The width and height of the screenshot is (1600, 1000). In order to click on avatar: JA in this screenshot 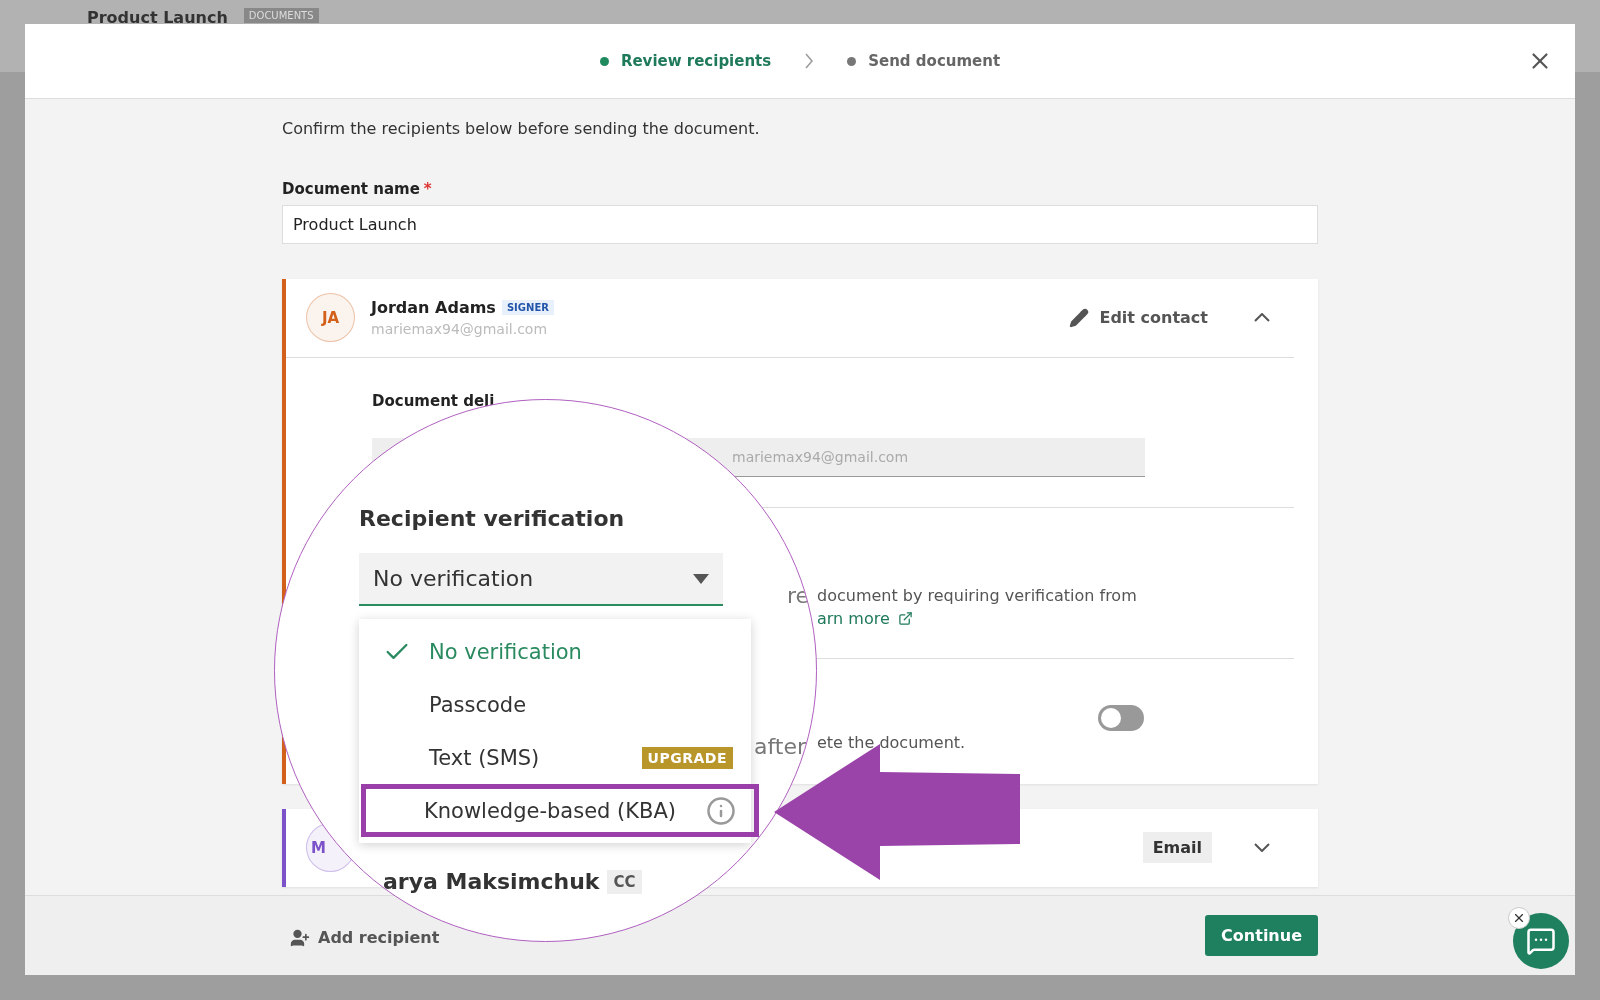, I will do `click(330, 317)`.